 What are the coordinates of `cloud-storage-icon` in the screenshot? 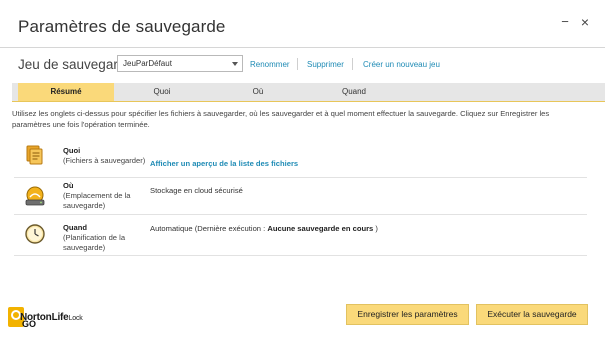 It's located at (35, 196).